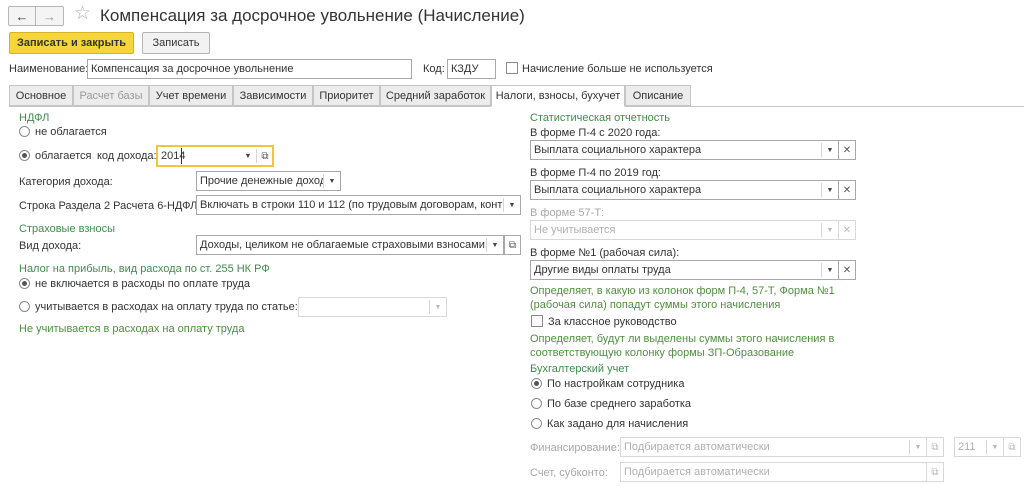 The height and width of the screenshot is (487, 1024). What do you see at coordinates (615, 384) in the screenshot?
I see `acc-employee-label: По настройкам сотрудника` at bounding box center [615, 384].